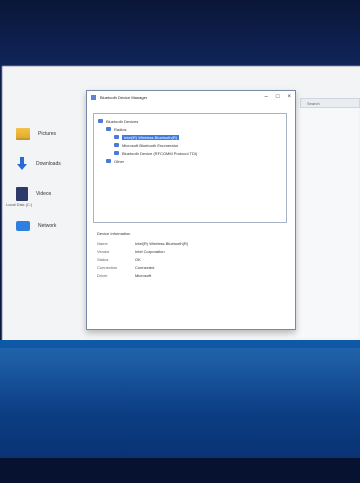  I want to click on tree-group-label: Radios, so click(120, 129).